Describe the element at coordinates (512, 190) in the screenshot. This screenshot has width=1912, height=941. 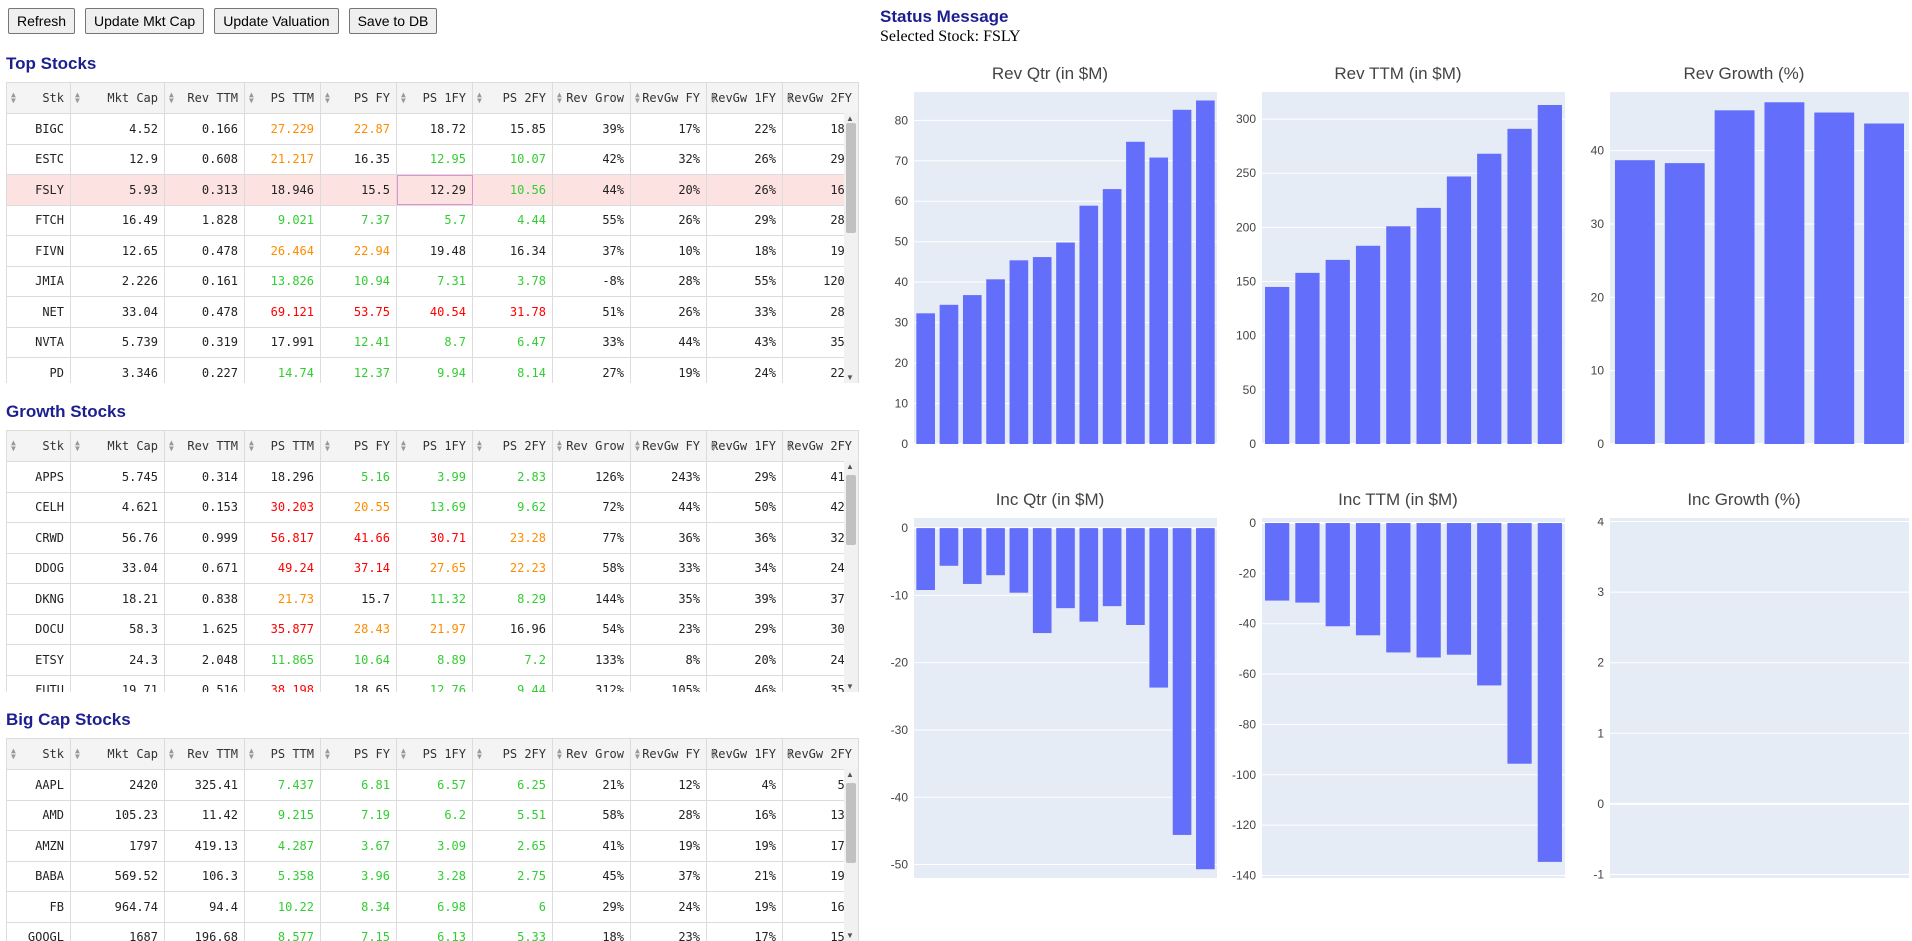
I see `table-cell: 10.56` at that location.